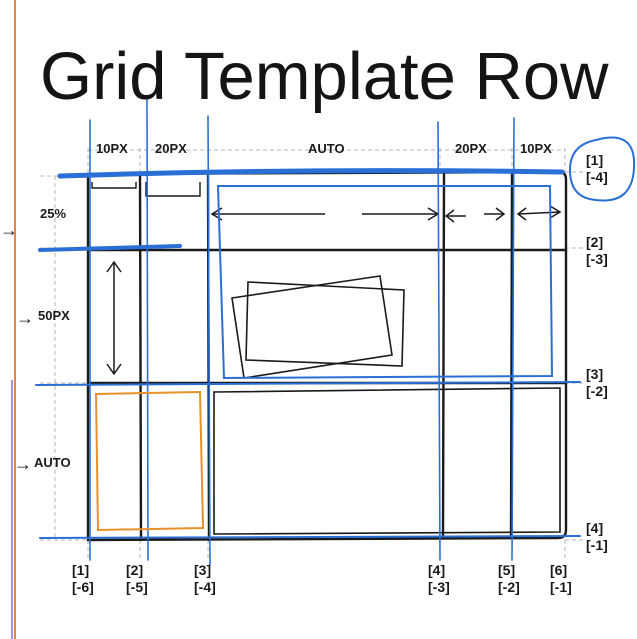  What do you see at coordinates (149, 461) in the screenshot?
I see `orange-highlight-box` at bounding box center [149, 461].